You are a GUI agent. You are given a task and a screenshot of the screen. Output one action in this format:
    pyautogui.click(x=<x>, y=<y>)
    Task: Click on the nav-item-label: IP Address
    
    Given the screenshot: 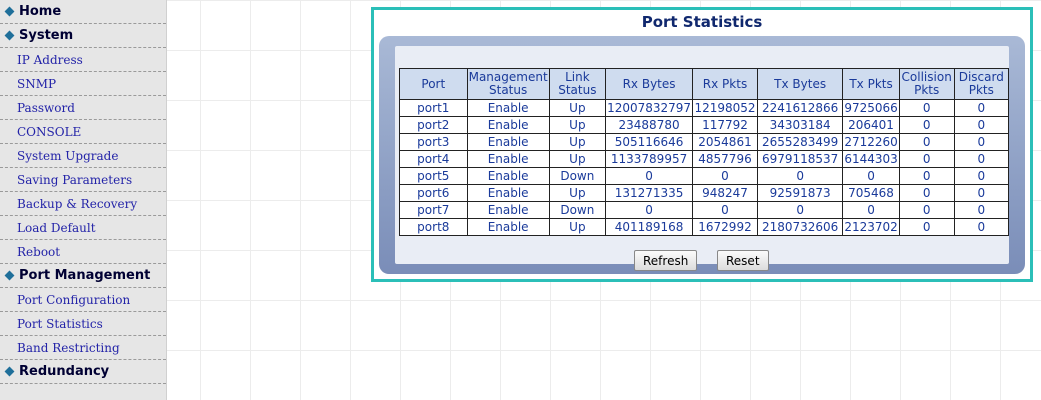 What is the action you would take?
    pyautogui.click(x=50, y=59)
    